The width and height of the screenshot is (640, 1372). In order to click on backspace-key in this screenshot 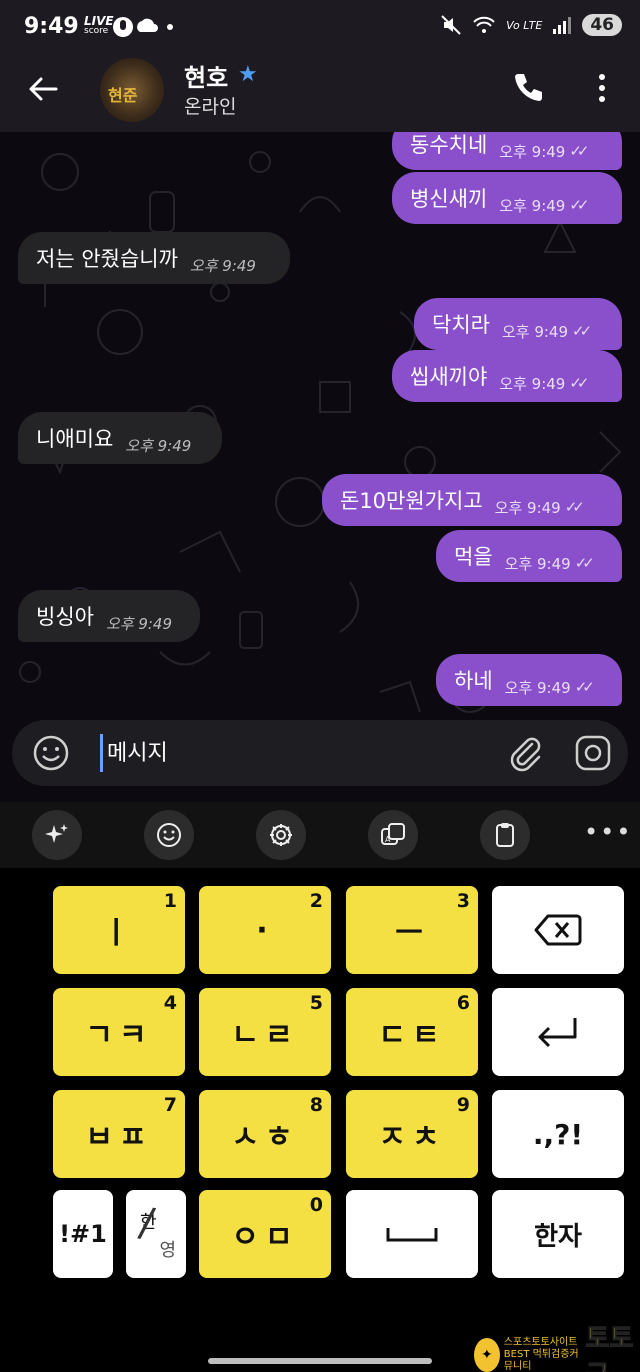, I will do `click(558, 930)`.